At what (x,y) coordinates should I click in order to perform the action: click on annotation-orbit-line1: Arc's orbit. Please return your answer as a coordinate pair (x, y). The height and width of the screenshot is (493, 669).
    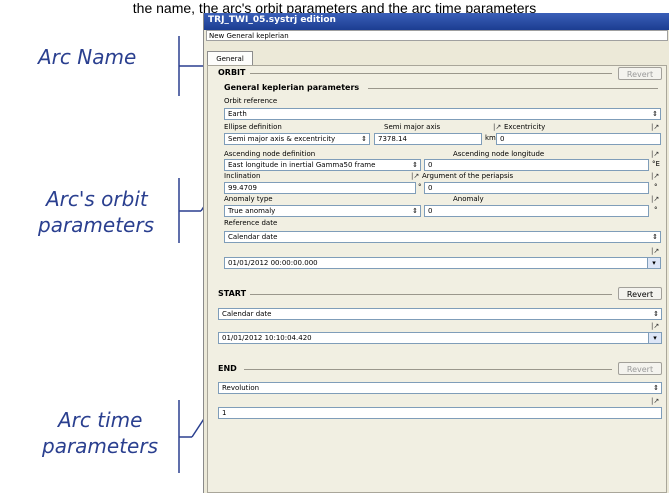
    Looking at the image, I should click on (97, 199).